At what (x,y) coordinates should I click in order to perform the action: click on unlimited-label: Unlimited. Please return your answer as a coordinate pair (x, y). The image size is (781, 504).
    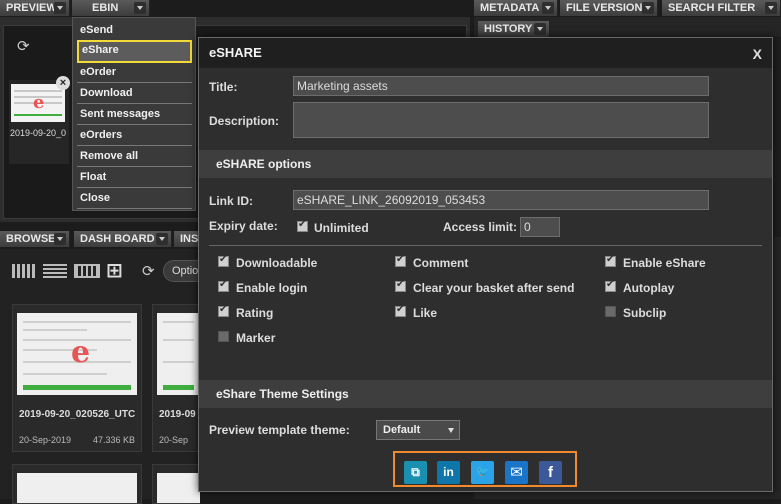
    Looking at the image, I should click on (341, 228).